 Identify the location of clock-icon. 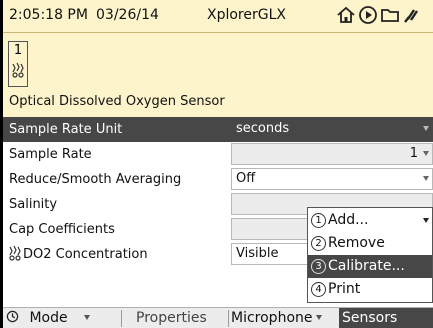
(12, 316).